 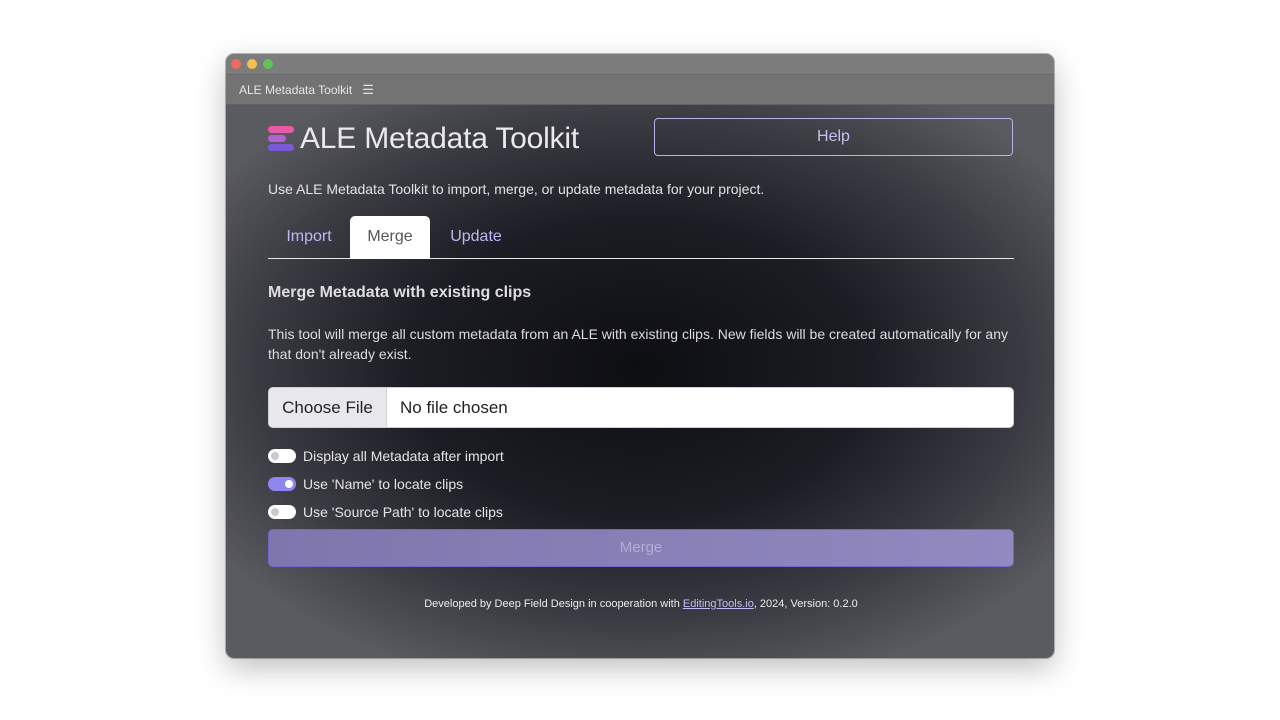 What do you see at coordinates (282, 512) in the screenshot?
I see `use-source-path-toggle` at bounding box center [282, 512].